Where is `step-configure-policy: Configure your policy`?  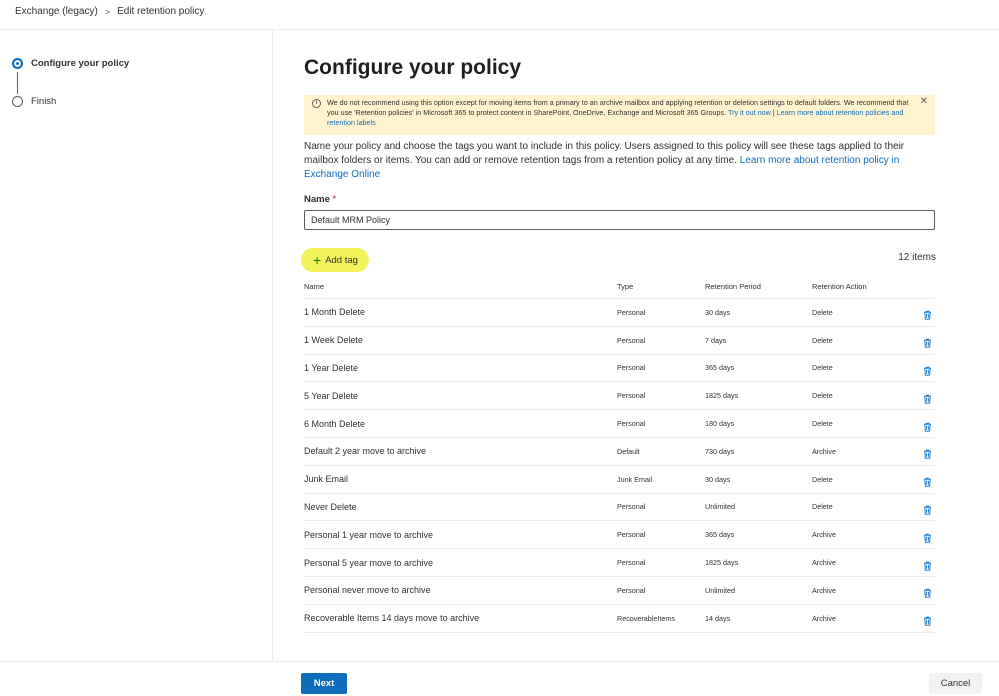 step-configure-policy: Configure your policy is located at coordinates (70, 63).